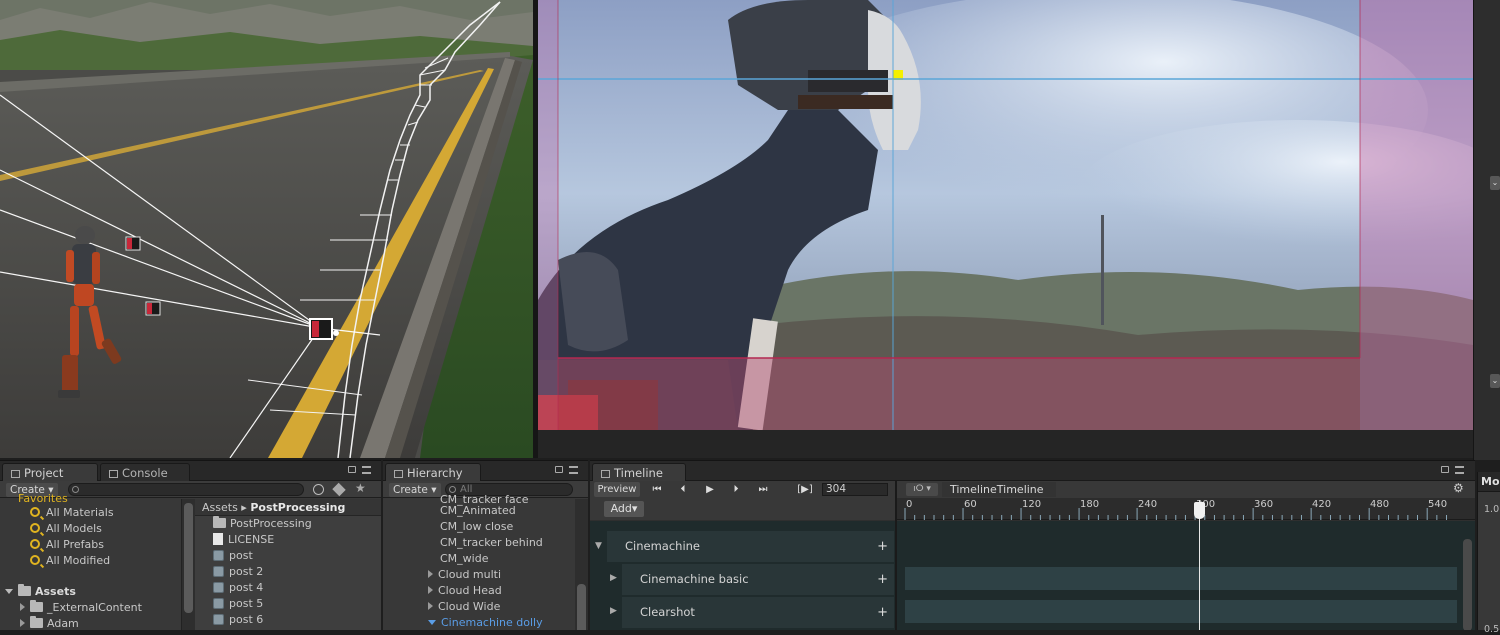 This screenshot has height=635, width=1500. I want to click on hierarchy-scrollbar, so click(581, 564).